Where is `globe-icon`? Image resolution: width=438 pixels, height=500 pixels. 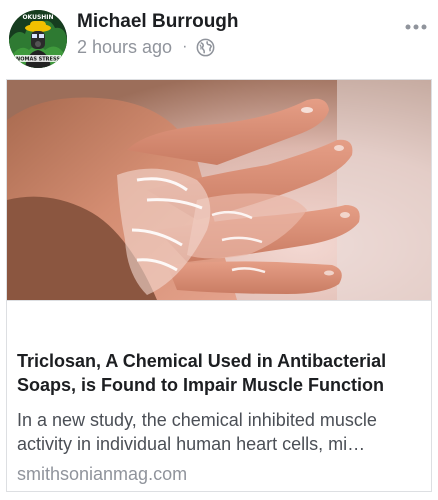 globe-icon is located at coordinates (205, 47).